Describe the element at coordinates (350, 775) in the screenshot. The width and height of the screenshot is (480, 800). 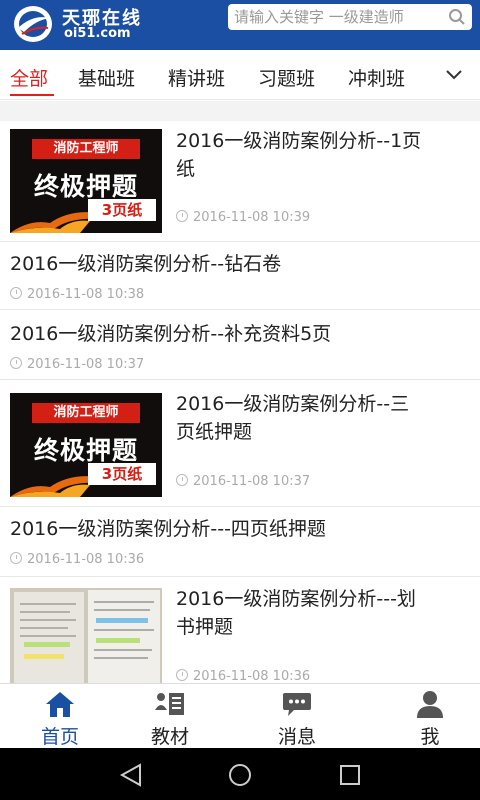
I see `recents-icon` at that location.